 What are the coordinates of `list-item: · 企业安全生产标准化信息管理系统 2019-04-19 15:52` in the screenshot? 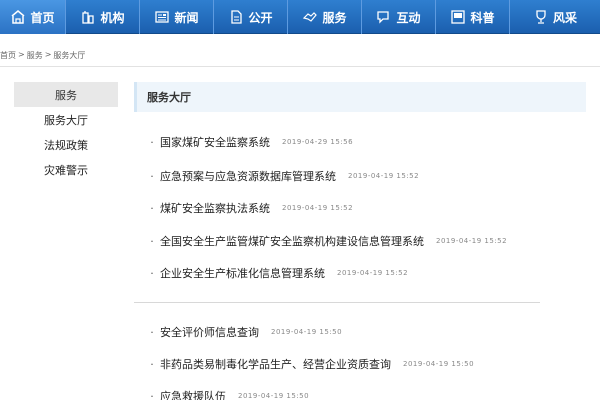 It's located at (277, 273).